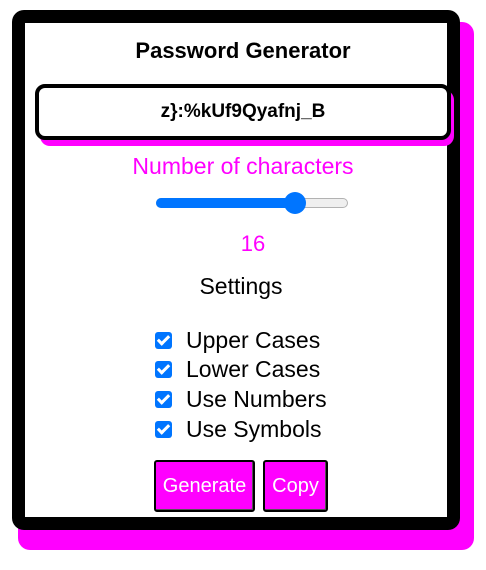 The height and width of the screenshot is (570, 486). I want to click on length-value: 16, so click(253, 243).